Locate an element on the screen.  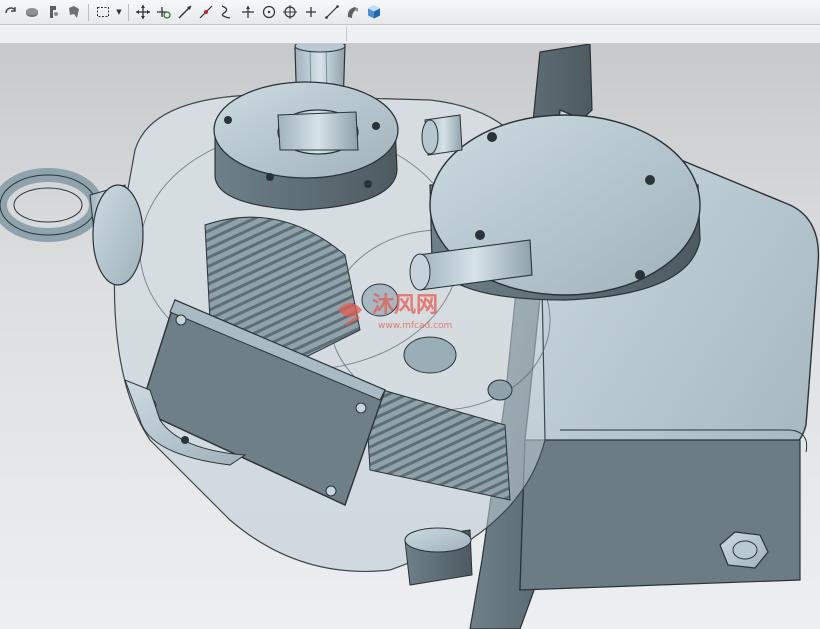
render-style-icon is located at coordinates (353, 12).